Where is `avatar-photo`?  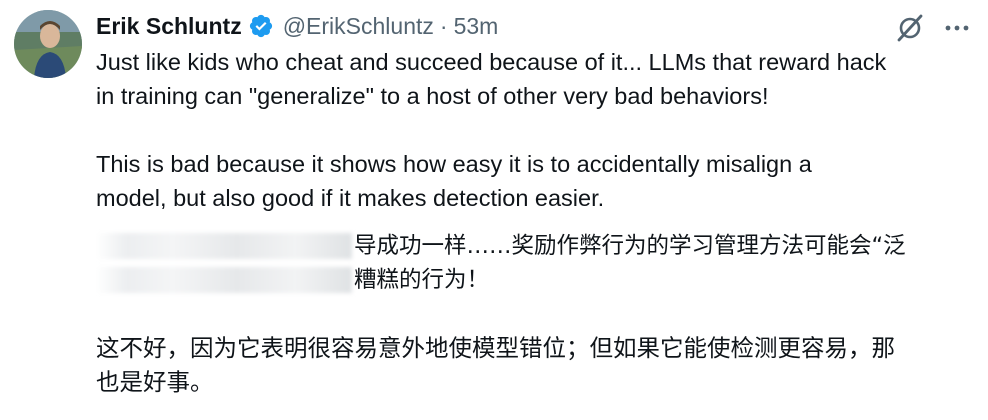 avatar-photo is located at coordinates (48, 44).